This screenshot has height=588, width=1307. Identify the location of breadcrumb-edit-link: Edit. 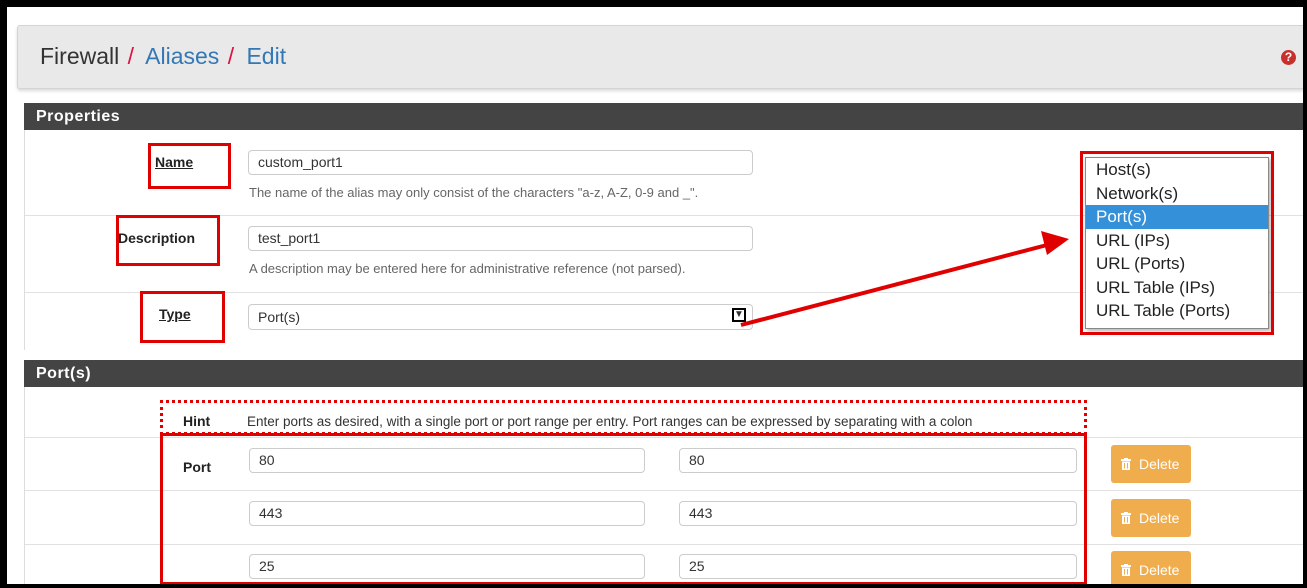
(266, 56).